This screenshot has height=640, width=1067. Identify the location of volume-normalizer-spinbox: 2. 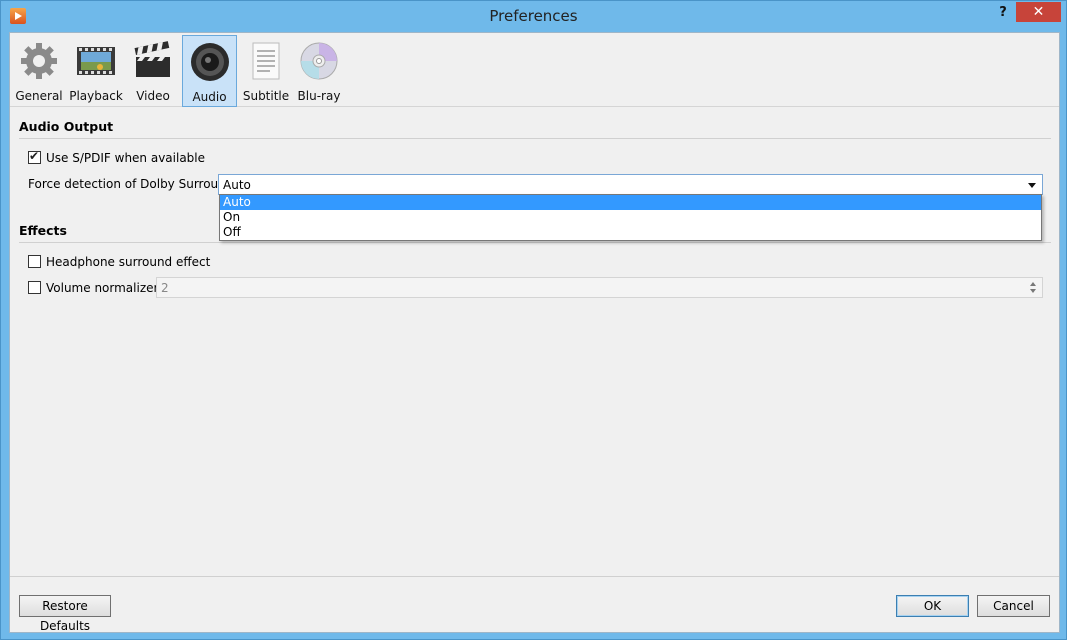
(599, 287).